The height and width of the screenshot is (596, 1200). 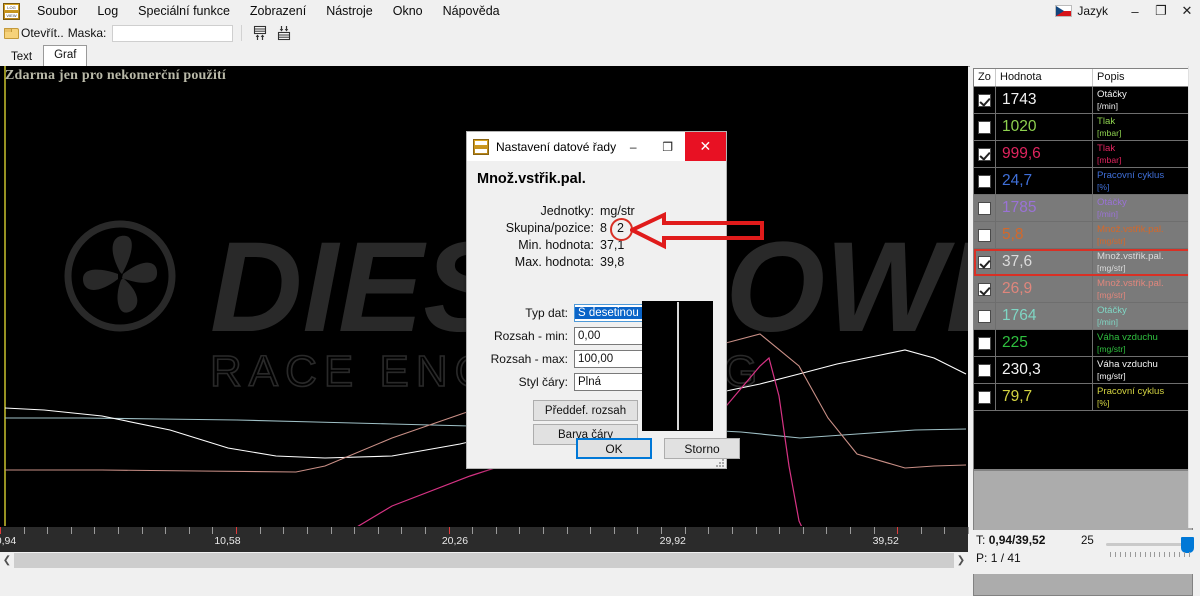 I want to click on table-row: 230,3 Váha vzduchu [mg/str], so click(x=1083, y=370).